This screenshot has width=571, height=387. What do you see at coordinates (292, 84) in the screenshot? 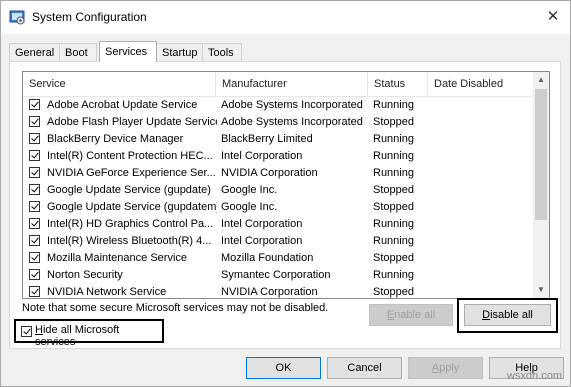
I see `column-header-manufacturer: Manufacturer` at bounding box center [292, 84].